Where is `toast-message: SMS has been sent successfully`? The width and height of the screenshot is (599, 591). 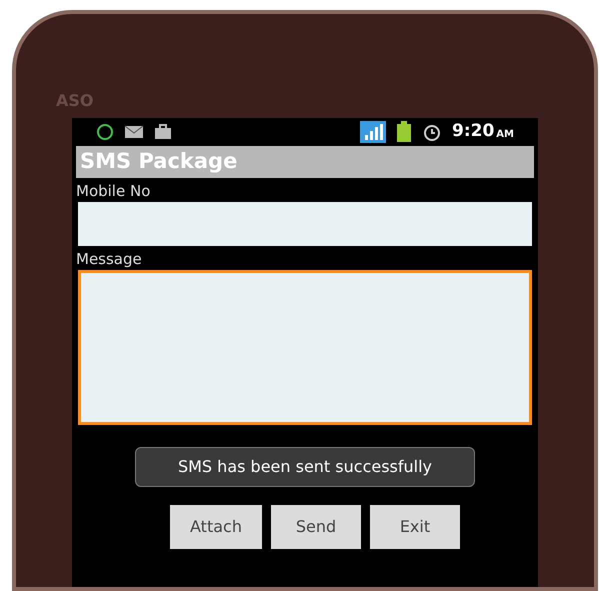 toast-message: SMS has been sent successfully is located at coordinates (305, 467).